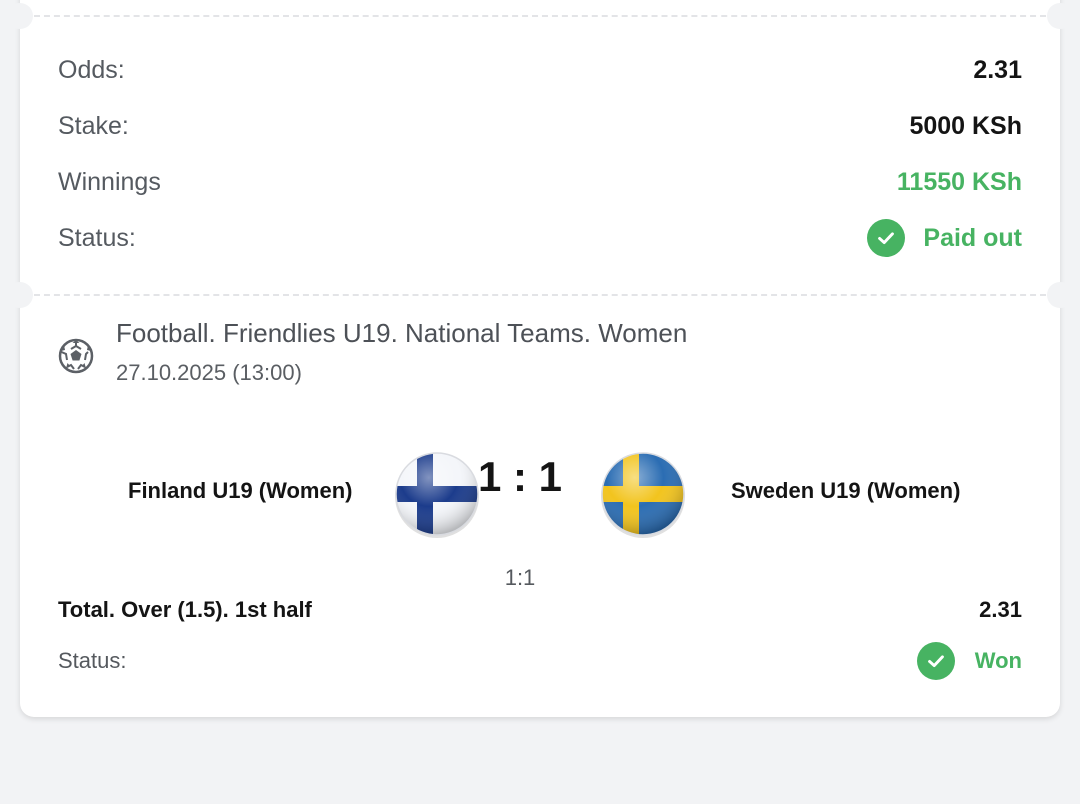  Describe the element at coordinates (91, 69) in the screenshot. I see `odds-label: Odds:` at that location.